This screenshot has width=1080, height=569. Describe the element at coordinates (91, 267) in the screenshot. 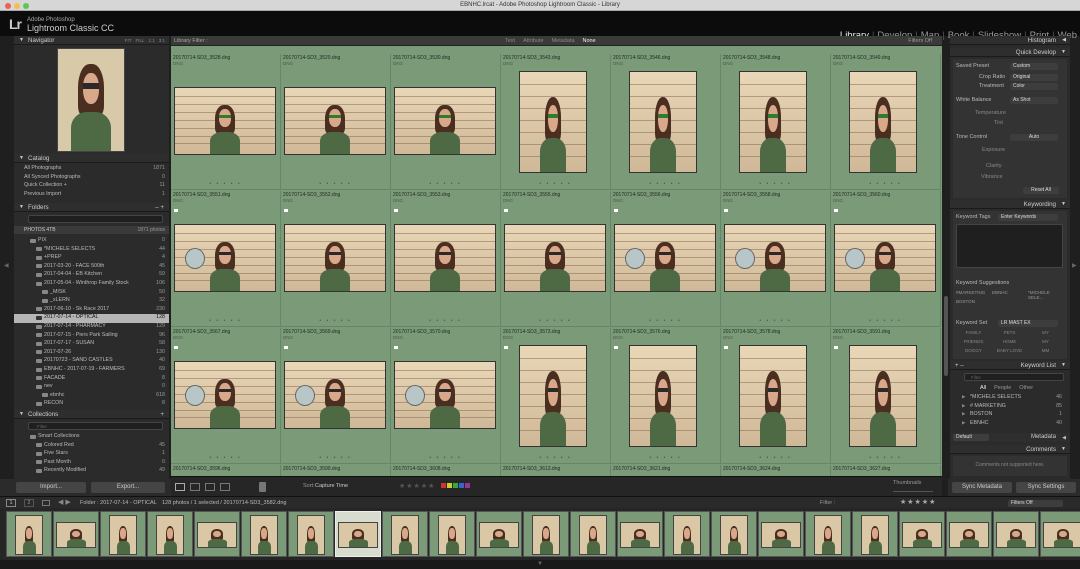

I see `folder-item: 2017-03-20 - FACE 500th 45` at that location.